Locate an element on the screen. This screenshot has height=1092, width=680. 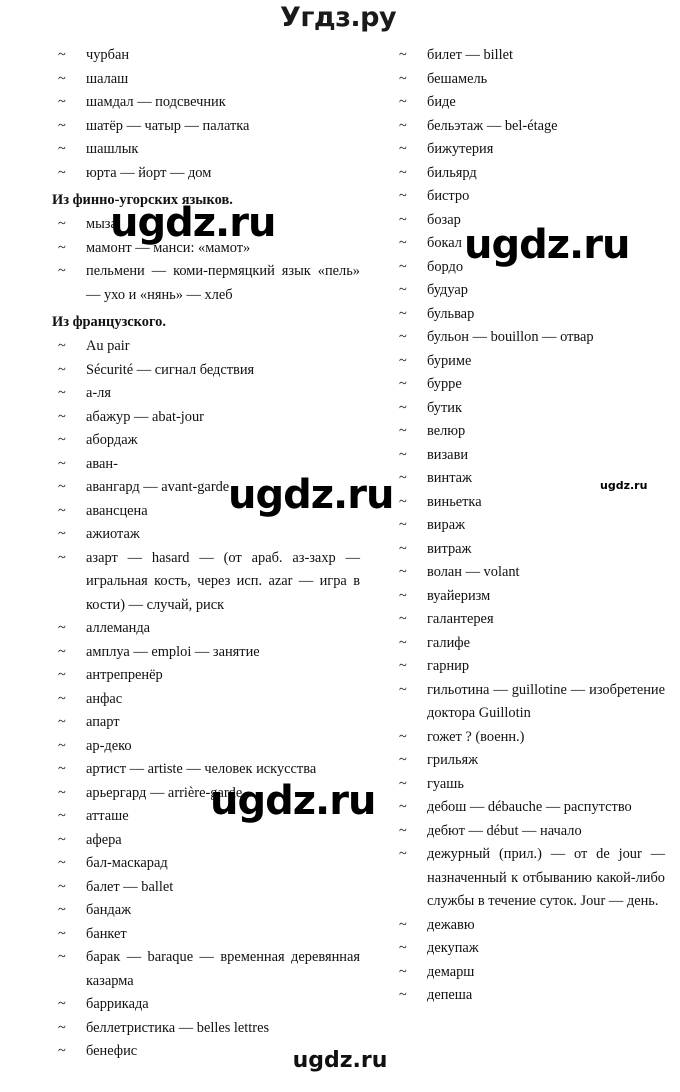
term-list-item: ~ дебют — début — начало is located at coordinates (529, 832).